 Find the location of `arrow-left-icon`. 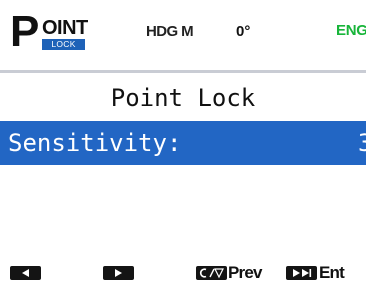

arrow-left-icon is located at coordinates (25, 273).